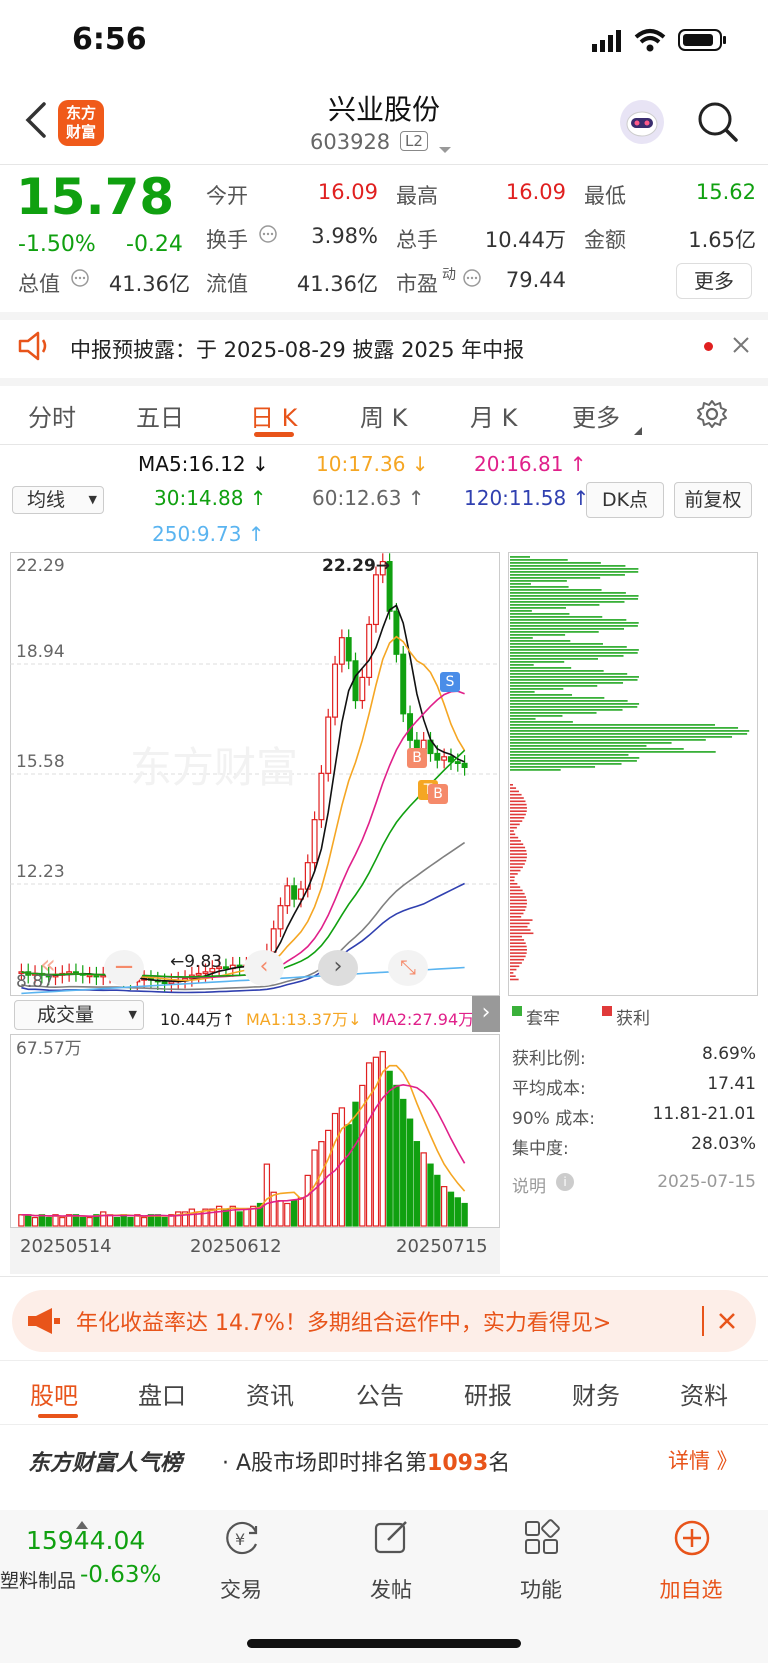 The height and width of the screenshot is (1663, 768). I want to click on tab-more: 更多, so click(596, 415).